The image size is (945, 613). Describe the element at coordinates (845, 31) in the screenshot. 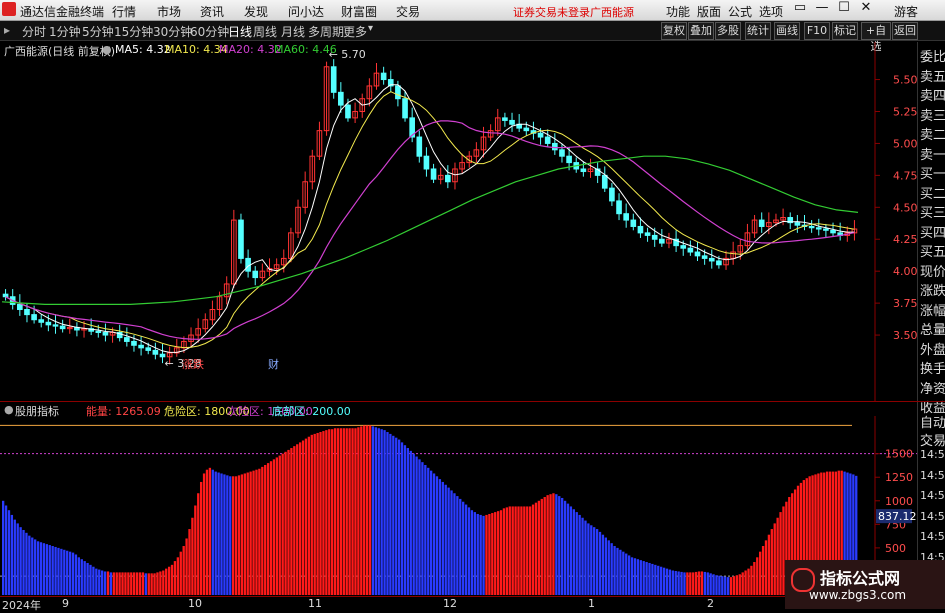

I see `mark-button: 标记` at that location.